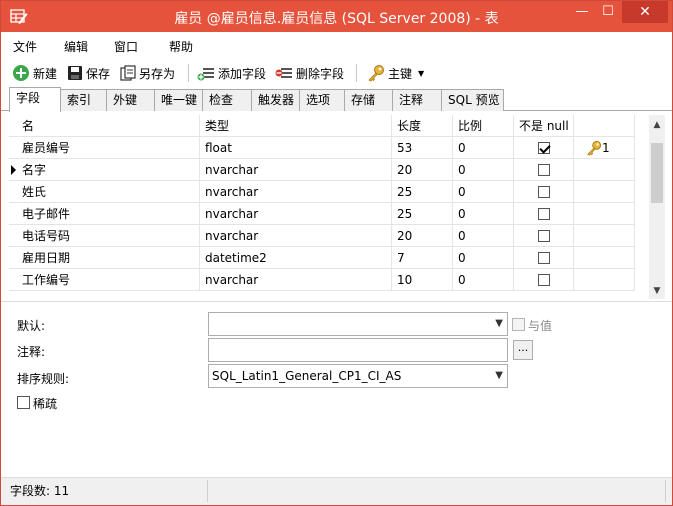 The height and width of the screenshot is (506, 673). I want to click on default-combobox: ▼, so click(358, 324).